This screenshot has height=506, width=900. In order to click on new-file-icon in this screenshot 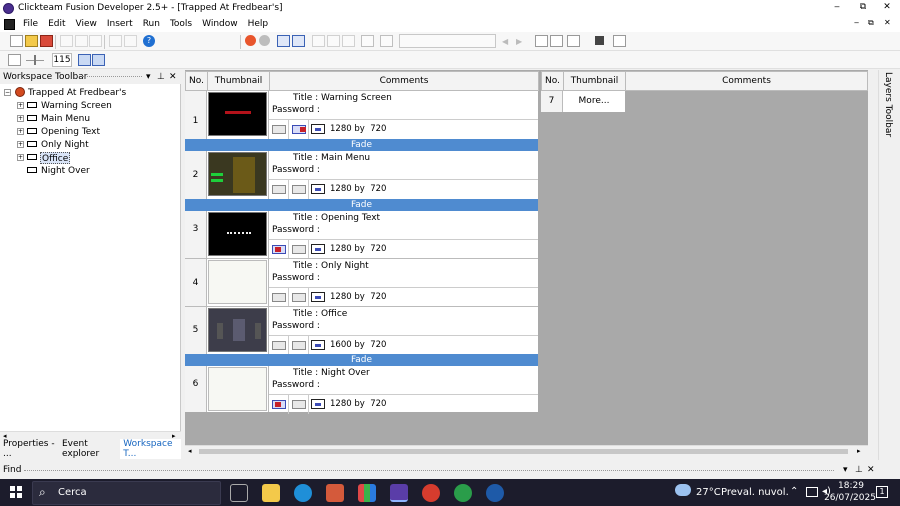, I will do `click(16, 41)`.